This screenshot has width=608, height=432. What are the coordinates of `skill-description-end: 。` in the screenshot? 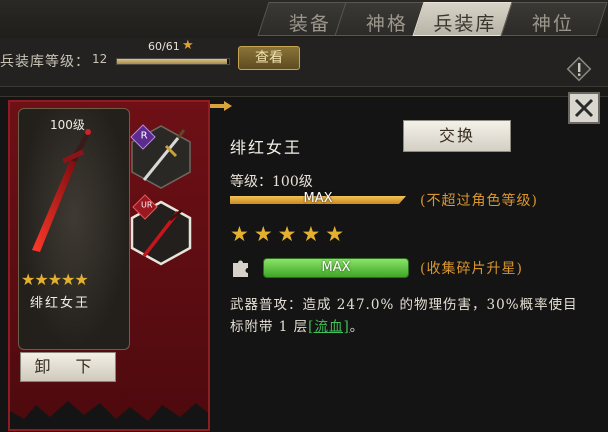 It's located at (357, 327).